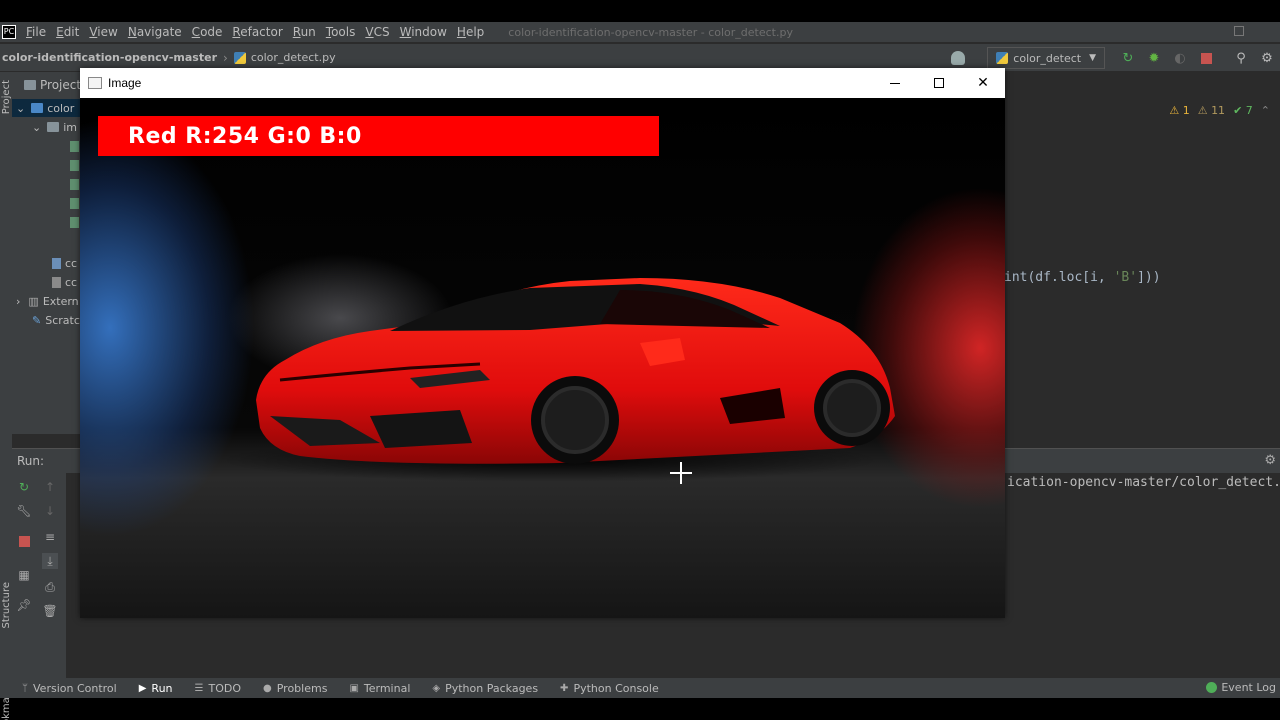  I want to click on tool-todo: ☰ TODO, so click(218, 688).